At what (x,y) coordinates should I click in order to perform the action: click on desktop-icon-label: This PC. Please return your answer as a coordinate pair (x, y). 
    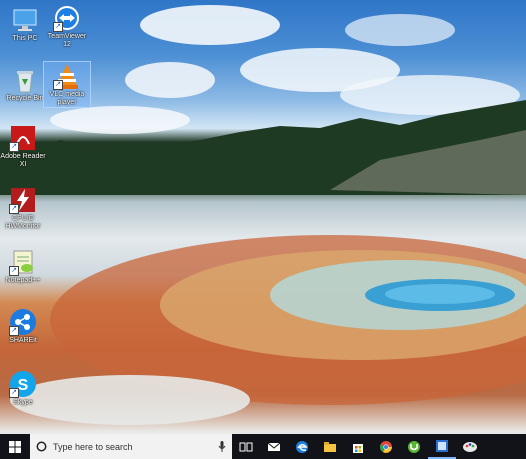
    Looking at the image, I should click on (25, 38).